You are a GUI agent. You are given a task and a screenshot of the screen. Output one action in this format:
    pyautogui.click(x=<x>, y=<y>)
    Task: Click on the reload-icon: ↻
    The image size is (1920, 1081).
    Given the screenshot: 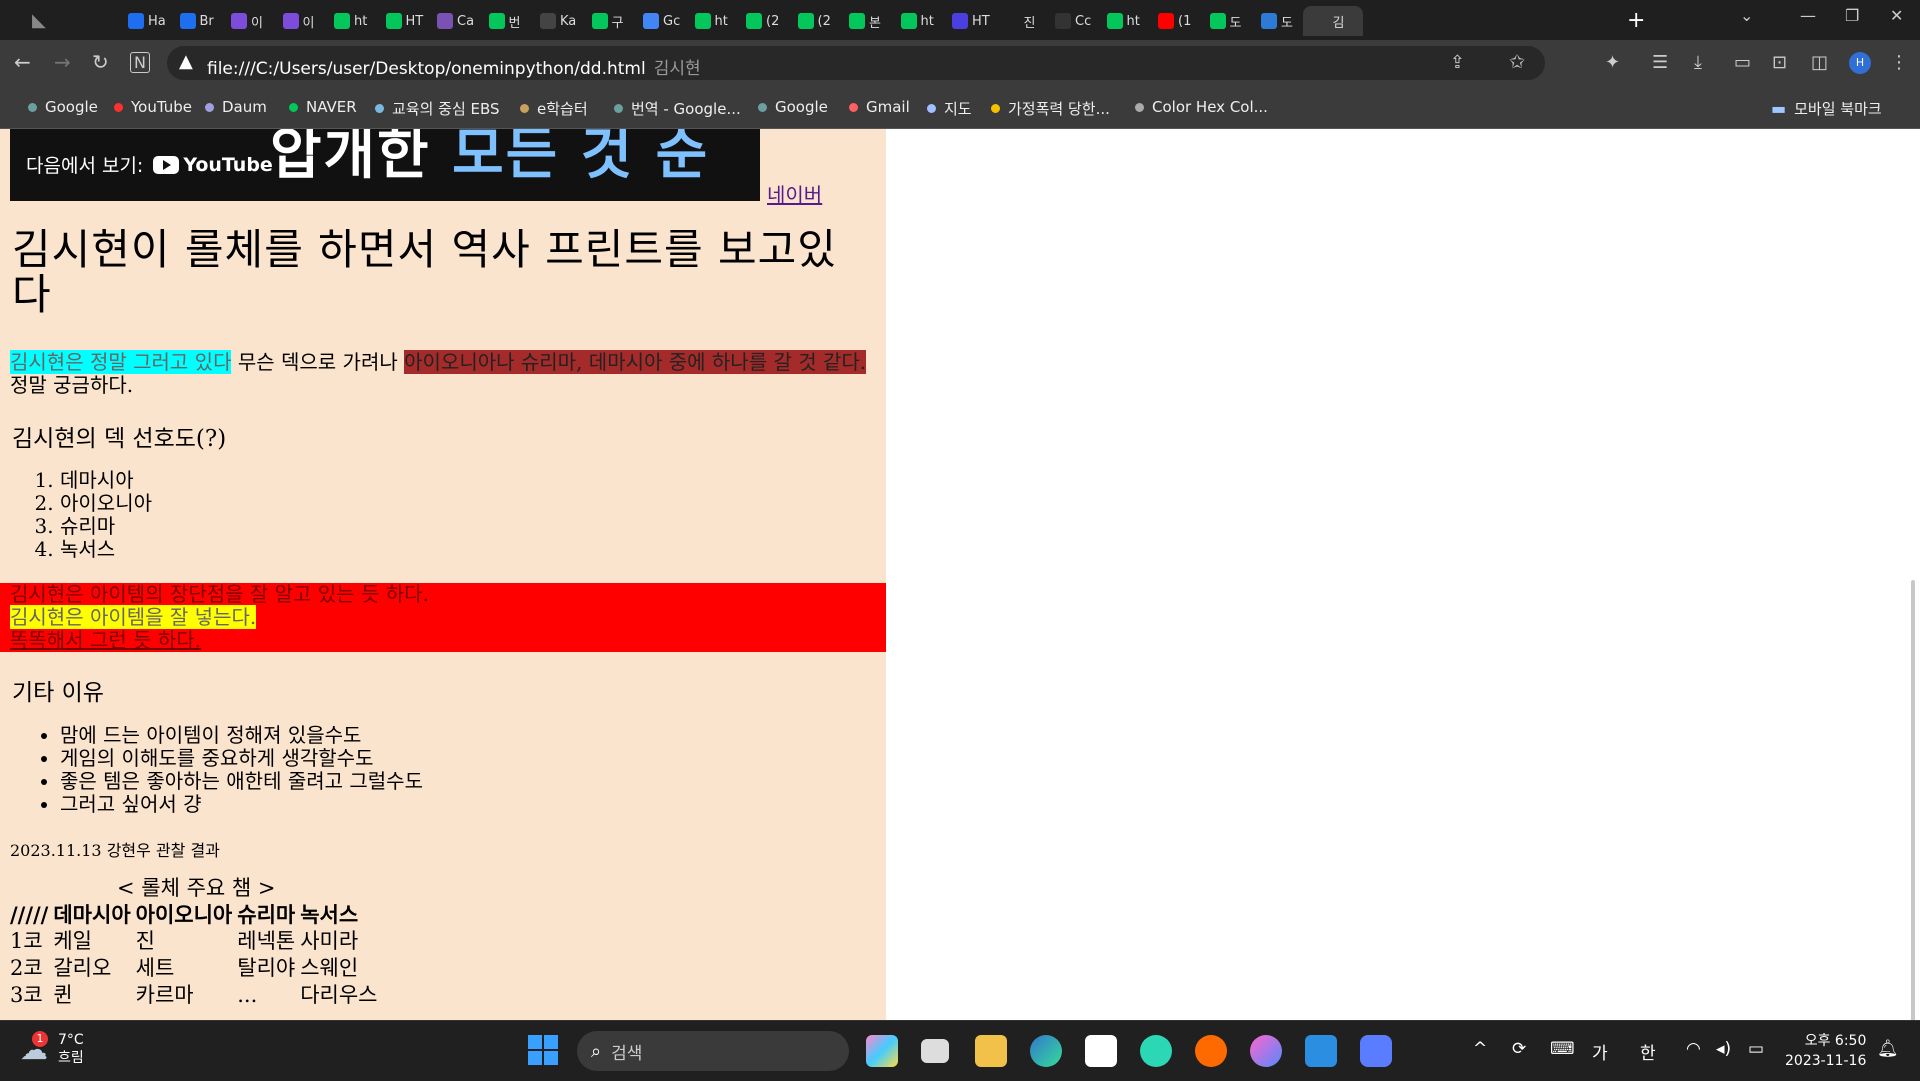 What is the action you would take?
    pyautogui.click(x=100, y=62)
    